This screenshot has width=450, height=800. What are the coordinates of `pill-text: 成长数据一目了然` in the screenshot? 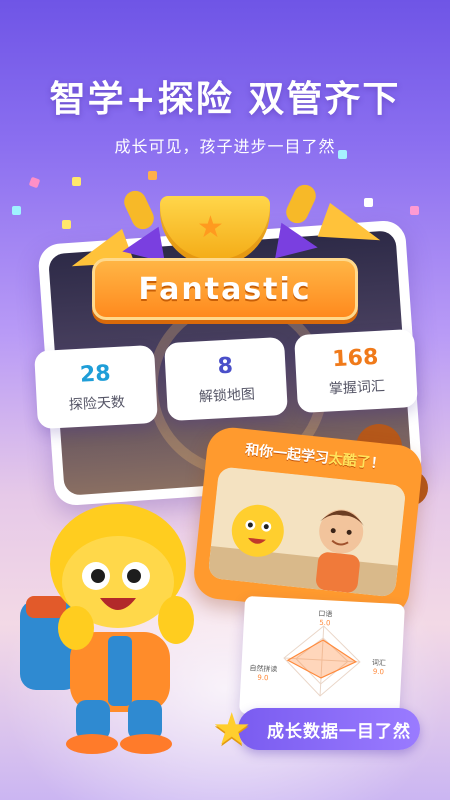 It's located at (339, 731).